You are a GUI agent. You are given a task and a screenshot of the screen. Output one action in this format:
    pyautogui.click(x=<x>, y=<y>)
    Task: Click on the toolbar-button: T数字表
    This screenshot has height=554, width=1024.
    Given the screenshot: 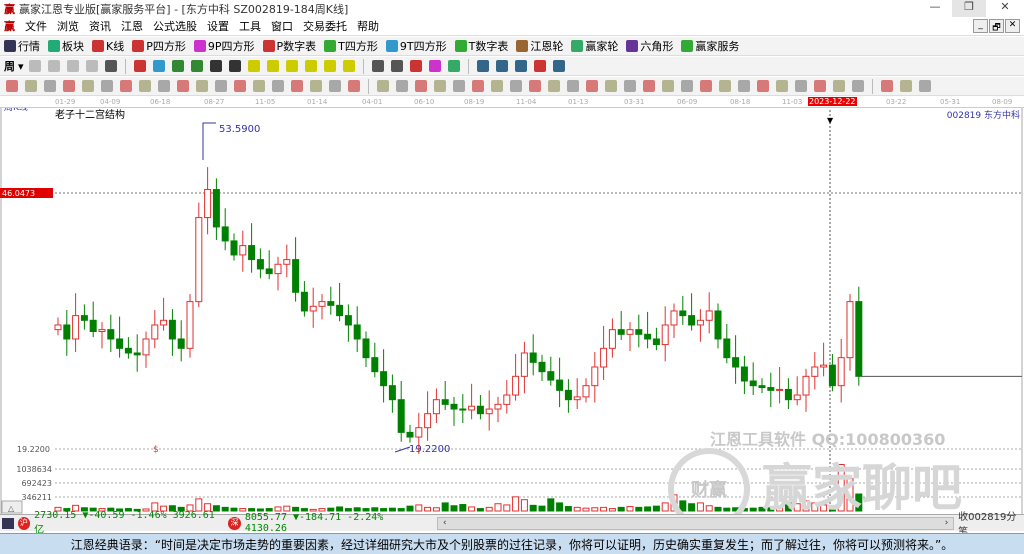 What is the action you would take?
    pyautogui.click(x=481, y=46)
    